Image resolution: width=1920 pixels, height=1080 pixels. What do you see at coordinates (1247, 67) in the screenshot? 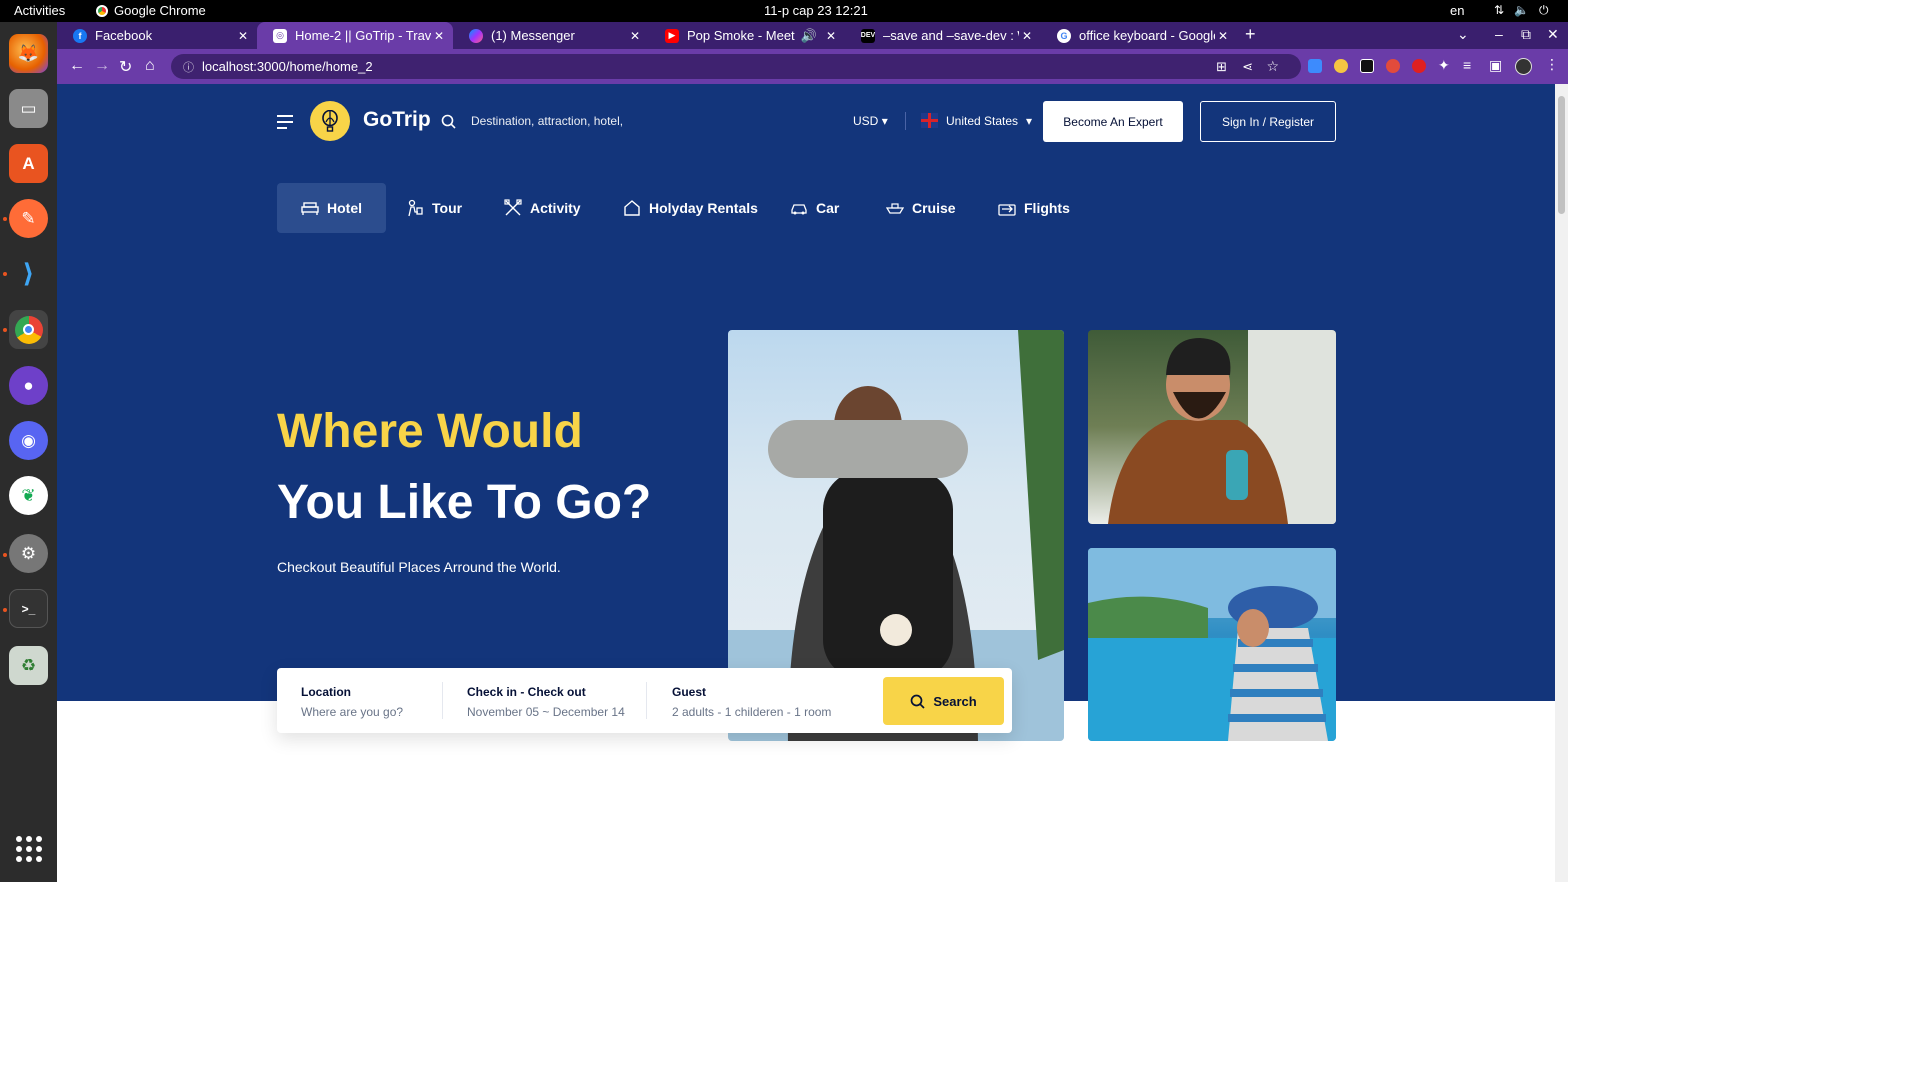
I see `share-icon: ⋖` at bounding box center [1247, 67].